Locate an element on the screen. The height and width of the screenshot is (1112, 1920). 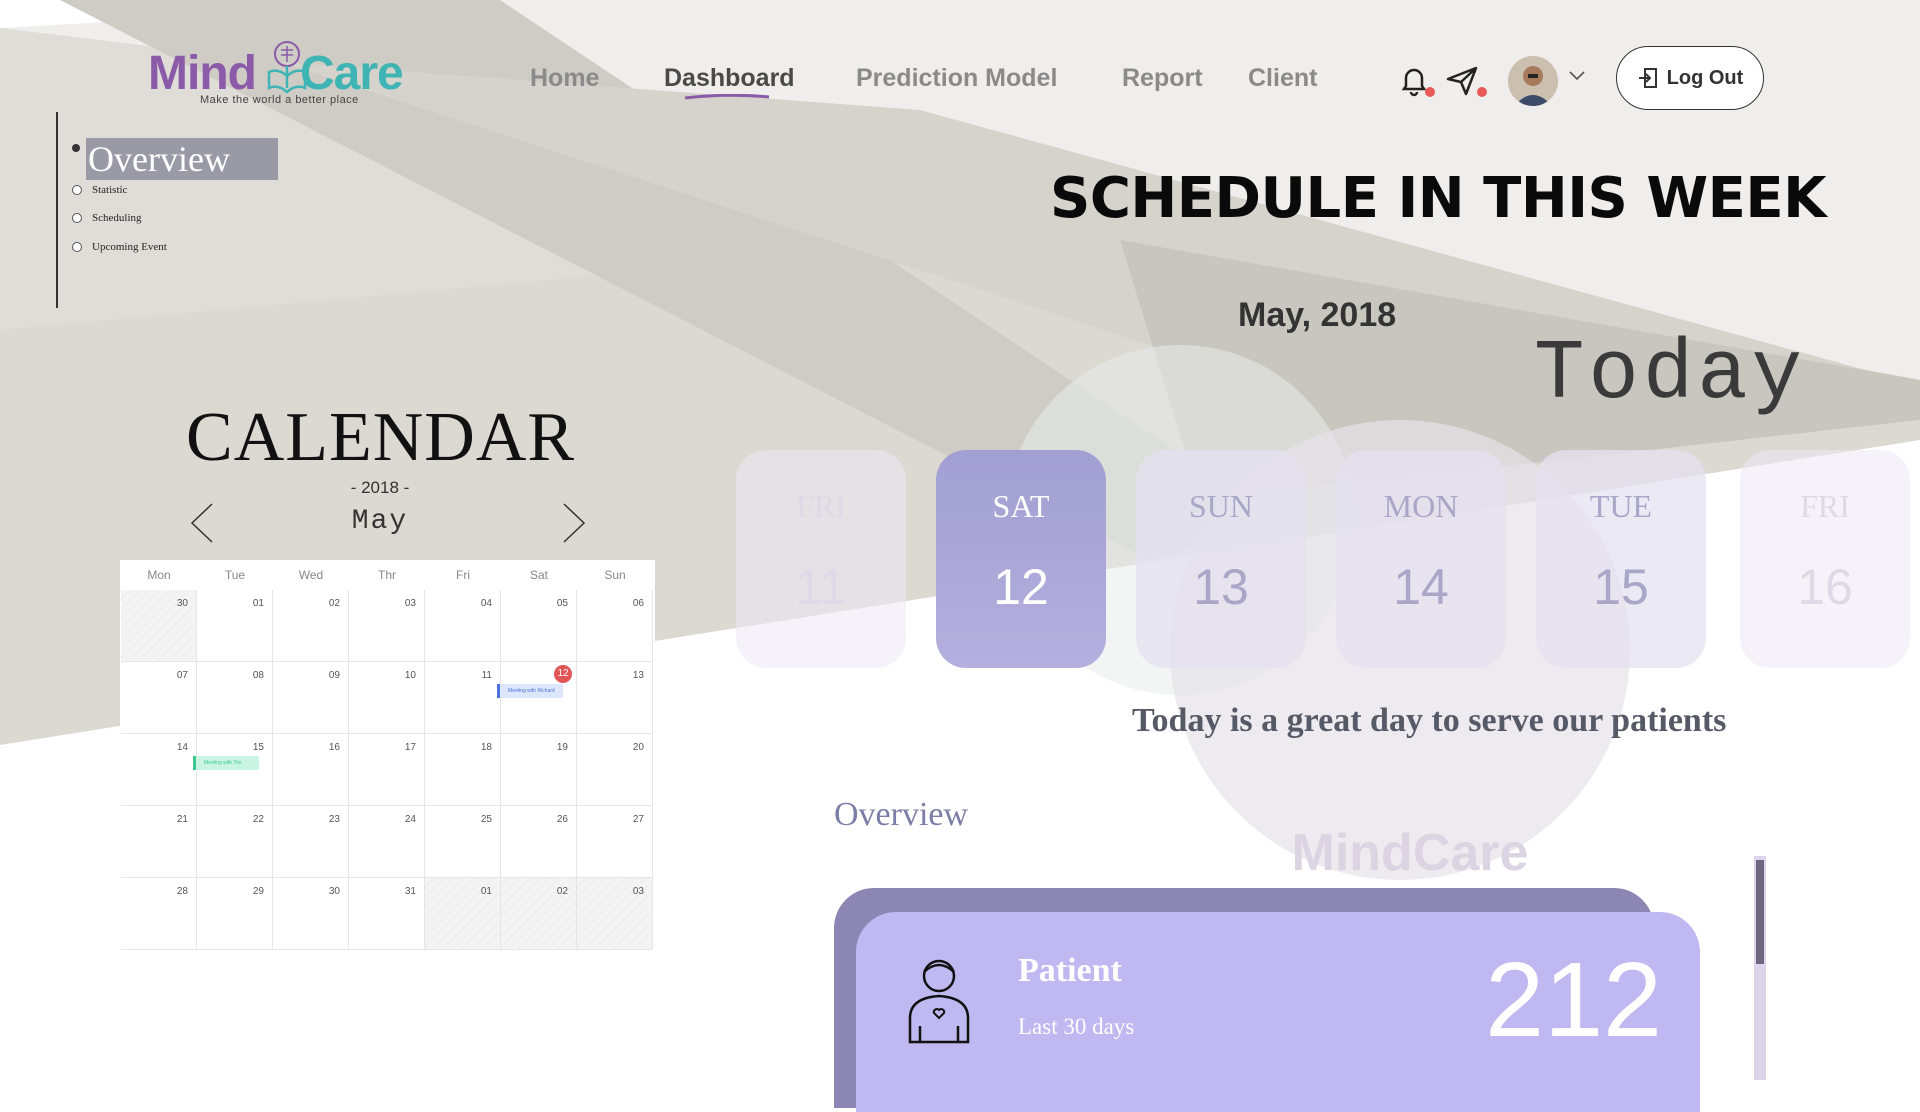
calendar-date: 05 is located at coordinates (562, 603).